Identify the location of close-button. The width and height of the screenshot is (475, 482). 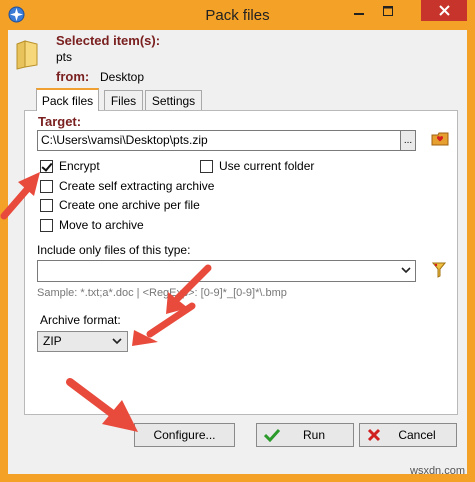
(444, 10).